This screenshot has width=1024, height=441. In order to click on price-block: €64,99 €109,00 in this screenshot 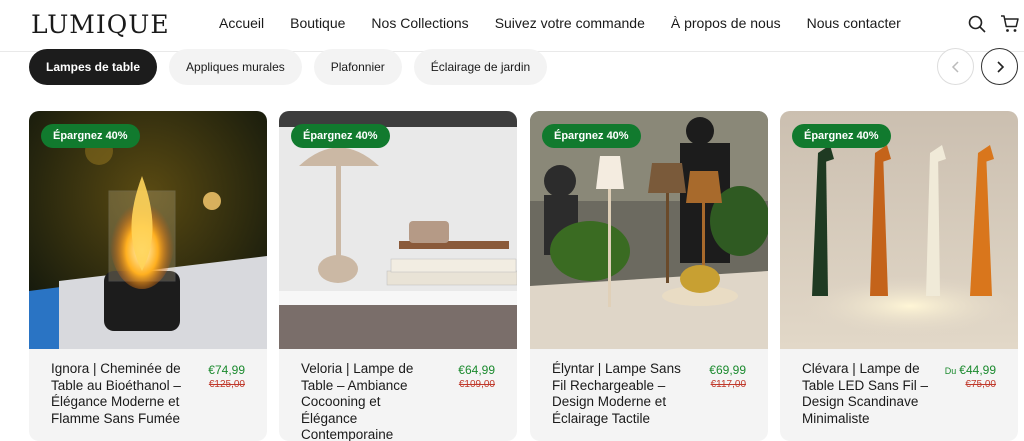, I will do `click(476, 376)`.